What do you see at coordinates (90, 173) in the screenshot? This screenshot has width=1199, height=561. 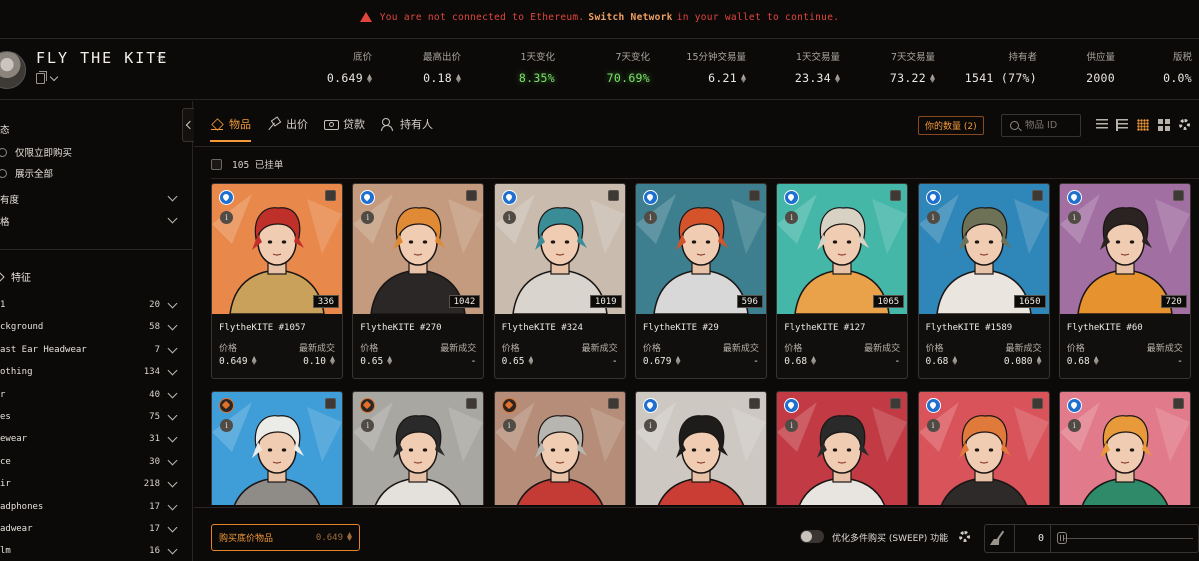 I see `radio-show-all: 展示全部` at bounding box center [90, 173].